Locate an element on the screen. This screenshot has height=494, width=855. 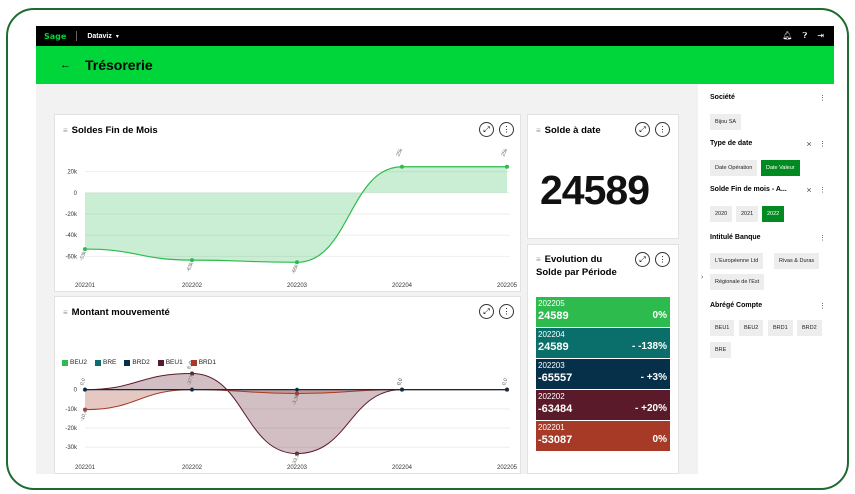
chip-societe: Bijou SA is located at coordinates (726, 122).